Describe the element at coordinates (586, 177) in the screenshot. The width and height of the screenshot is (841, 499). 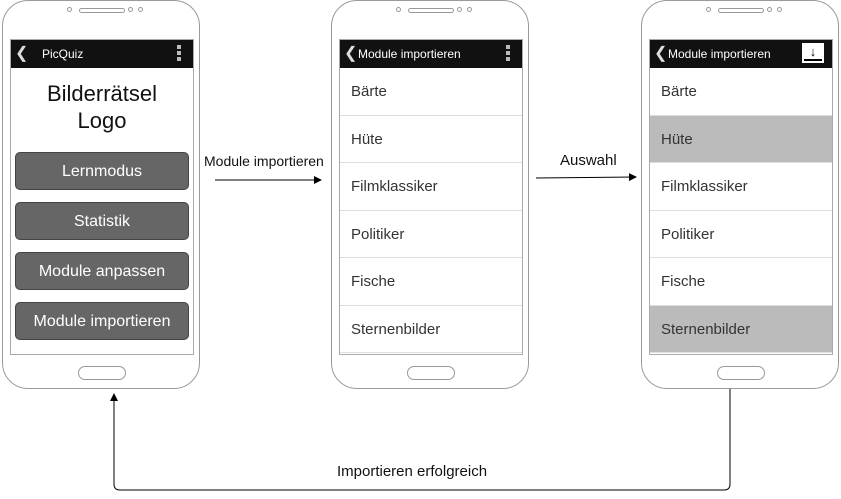
I see `arrow-select` at that location.